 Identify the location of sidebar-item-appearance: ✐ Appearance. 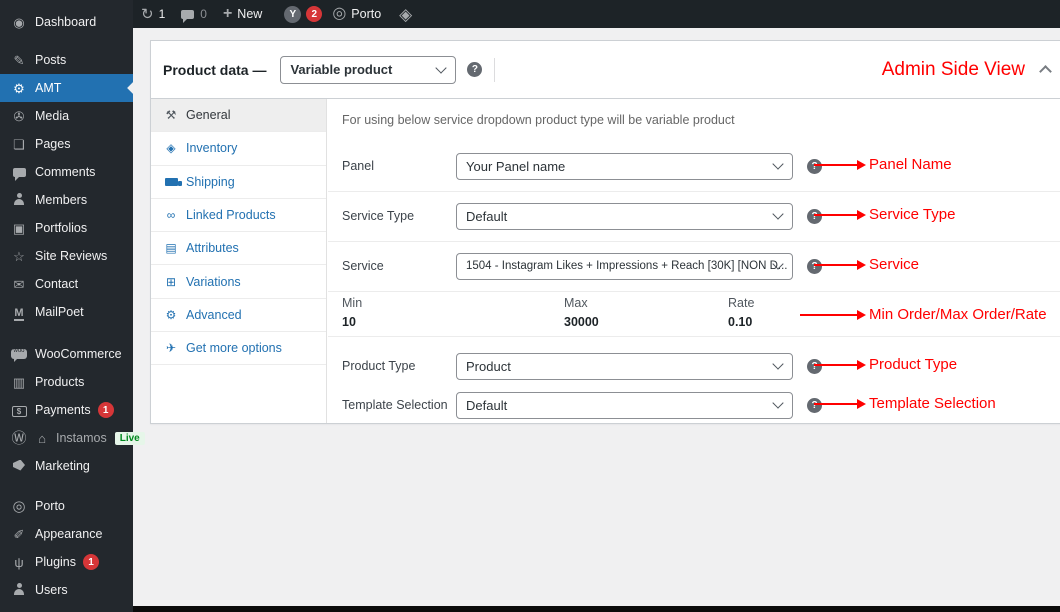
(66, 534).